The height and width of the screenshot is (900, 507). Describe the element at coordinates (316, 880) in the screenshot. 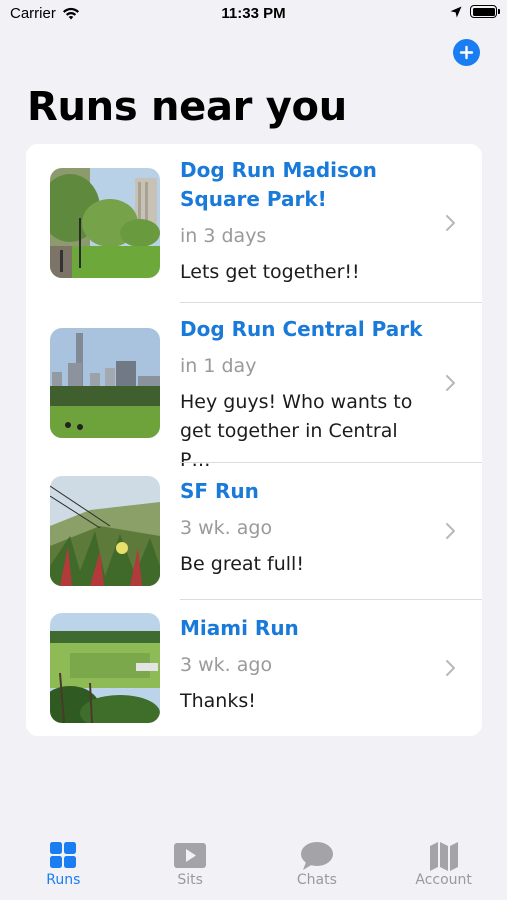

I see `tab-label: Chats` at that location.